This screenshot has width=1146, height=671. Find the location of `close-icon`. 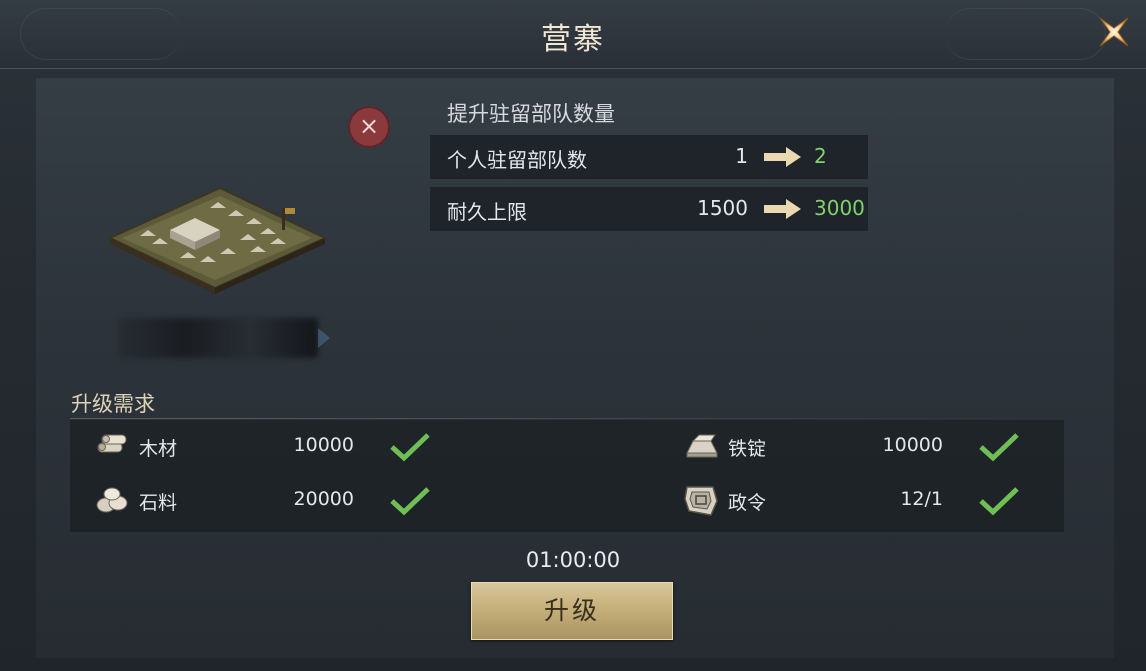

close-icon is located at coordinates (1114, 32).